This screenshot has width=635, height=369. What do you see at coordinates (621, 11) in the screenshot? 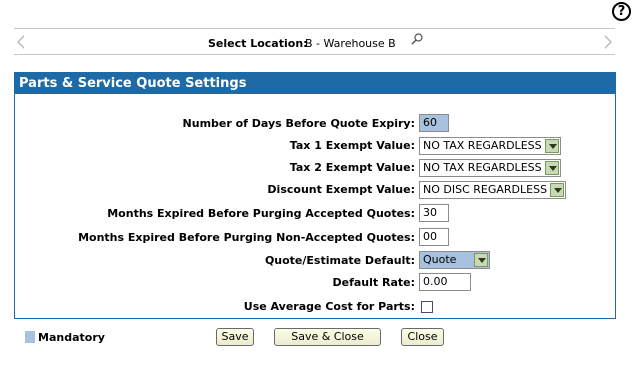
I see `help-icon: ?` at bounding box center [621, 11].